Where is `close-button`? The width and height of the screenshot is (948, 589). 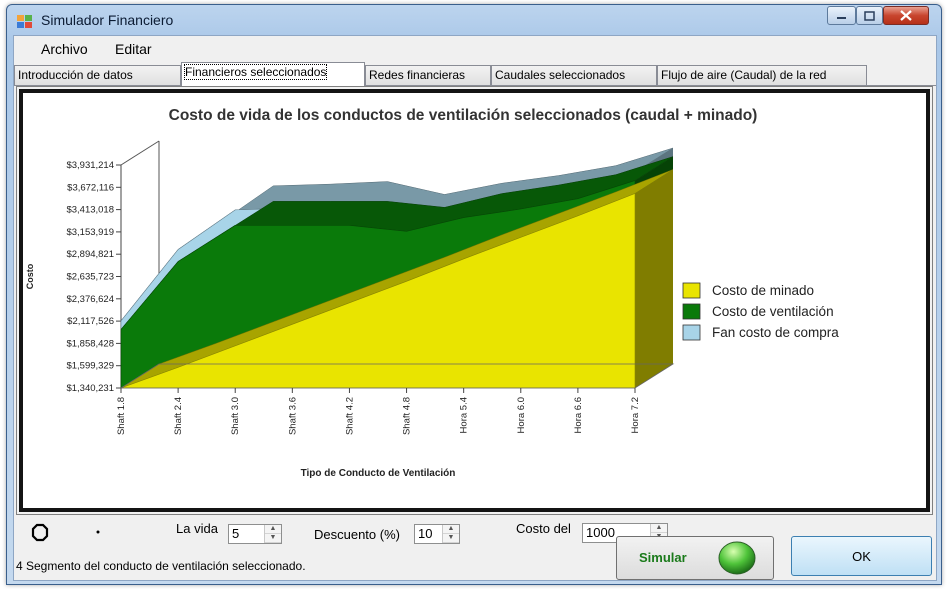 close-button is located at coordinates (906, 15).